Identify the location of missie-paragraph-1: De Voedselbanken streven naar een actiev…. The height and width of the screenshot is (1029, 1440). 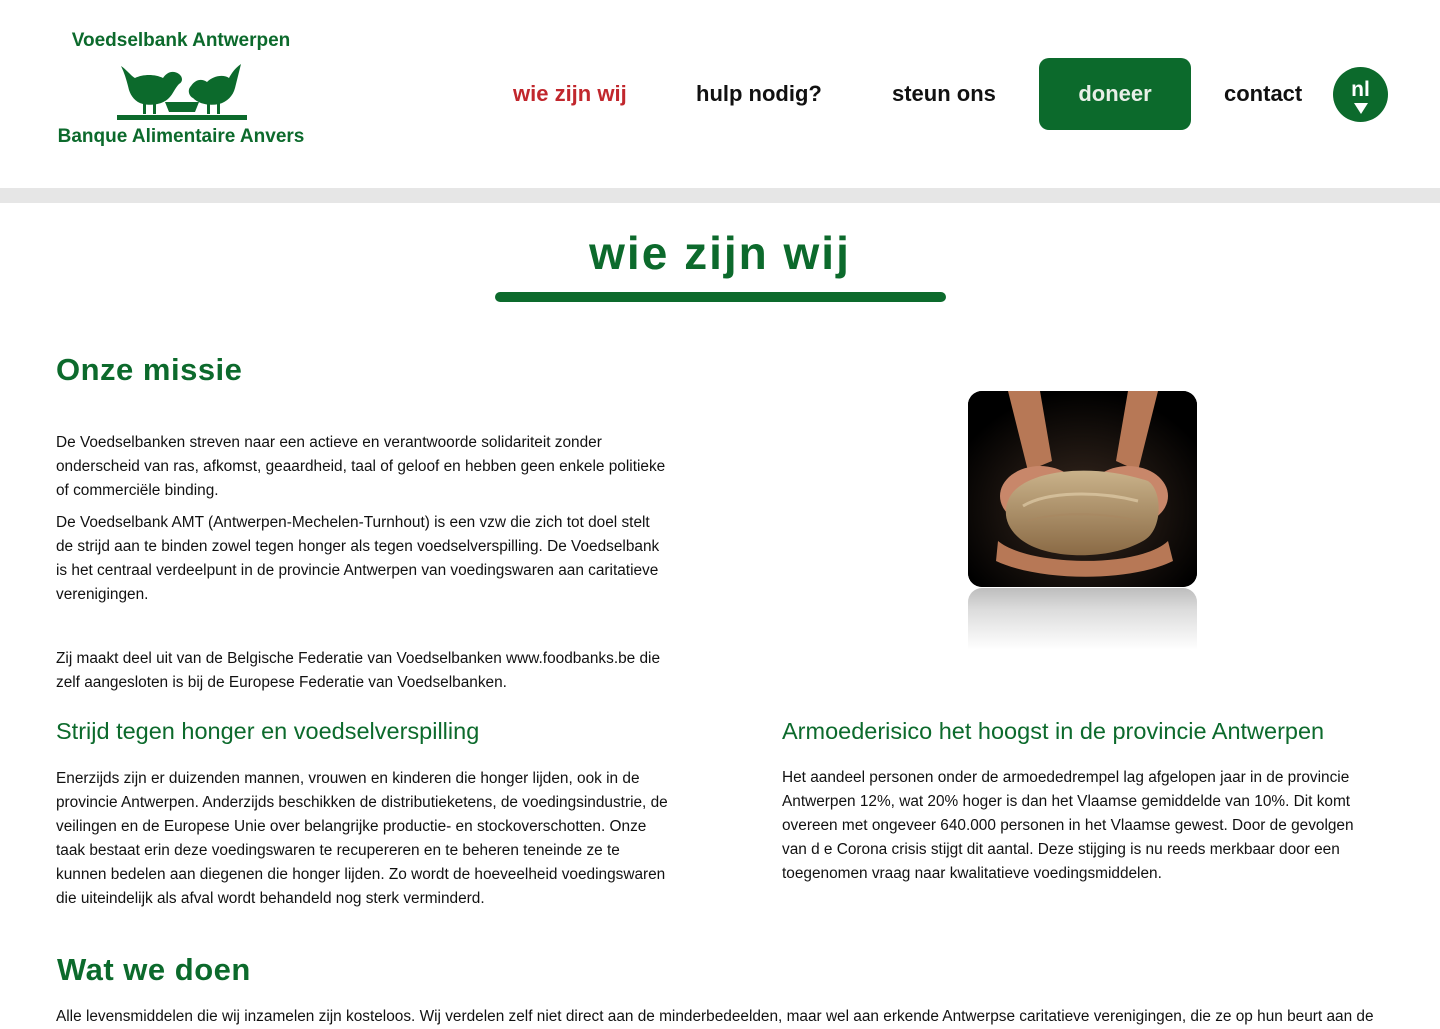
(361, 466).